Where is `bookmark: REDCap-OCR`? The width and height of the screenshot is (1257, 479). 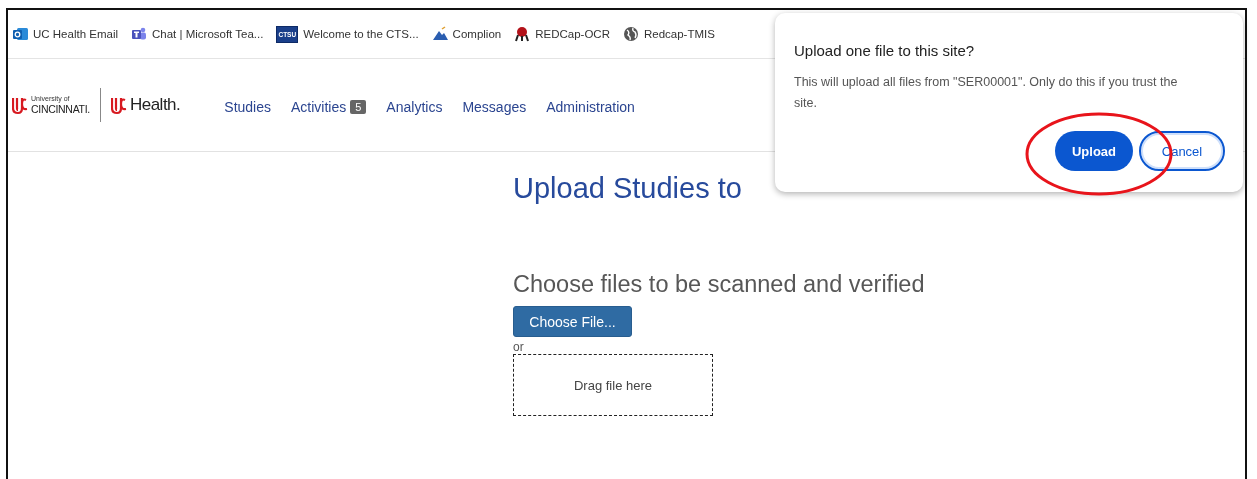 bookmark: REDCap-OCR is located at coordinates (562, 34).